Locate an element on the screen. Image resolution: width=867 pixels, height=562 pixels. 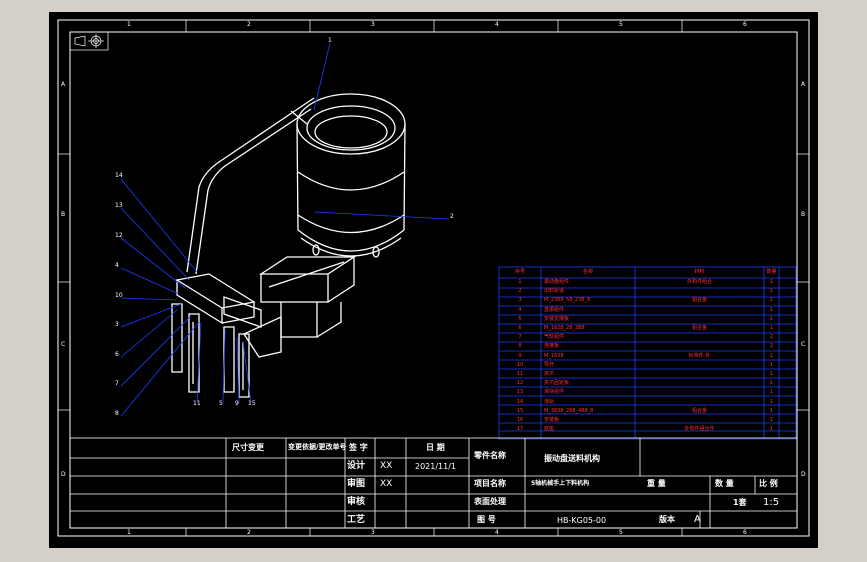
balloon-label: 10 is located at coordinates (119, 295).